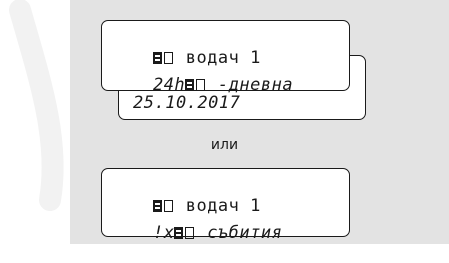 The width and height of the screenshot is (449, 263). I want to click on events-line: !x събития, so click(196, 233).